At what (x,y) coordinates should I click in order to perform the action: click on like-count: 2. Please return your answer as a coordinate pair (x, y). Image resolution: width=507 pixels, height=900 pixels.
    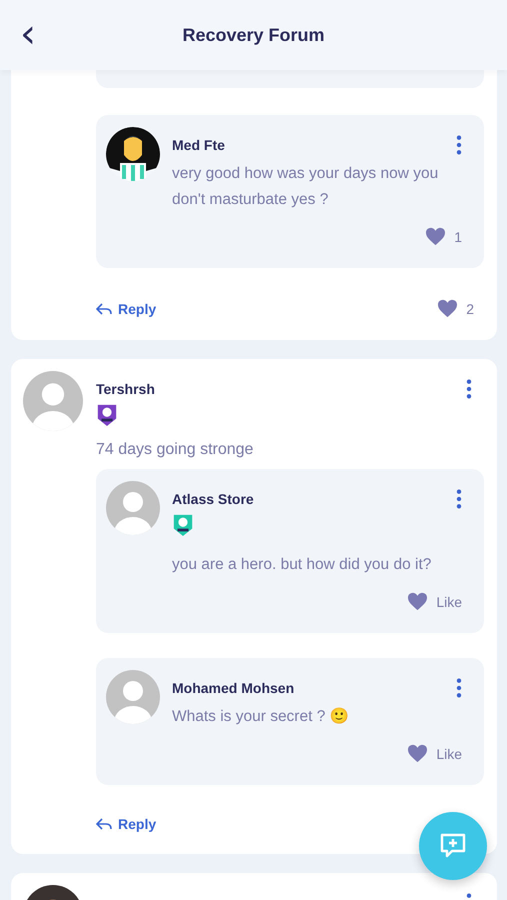
    Looking at the image, I should click on (470, 308).